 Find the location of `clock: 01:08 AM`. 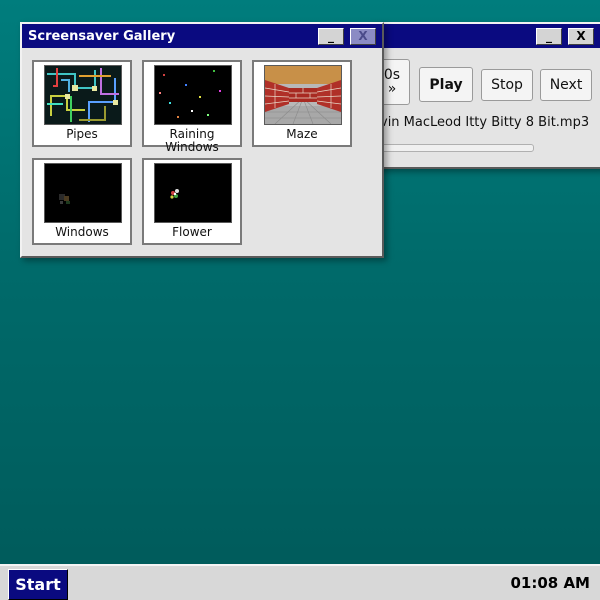

clock: 01:08 AM is located at coordinates (550, 583).